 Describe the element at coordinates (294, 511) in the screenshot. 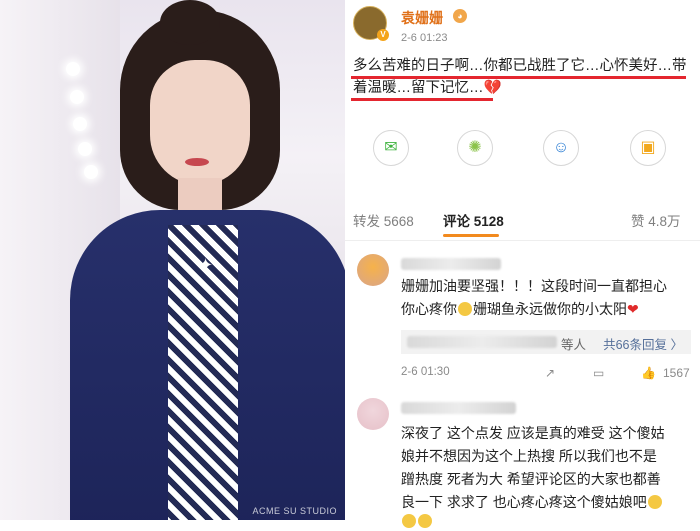

I see `photo-watermark: ACME SU STUDIO` at that location.